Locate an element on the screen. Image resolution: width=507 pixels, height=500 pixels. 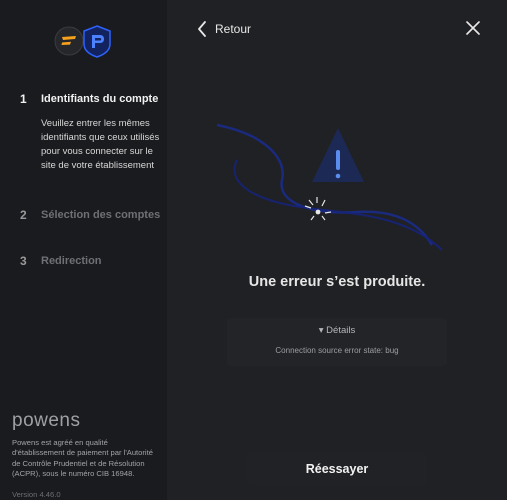
version-label: Version 4.46.0 is located at coordinates (36, 494).